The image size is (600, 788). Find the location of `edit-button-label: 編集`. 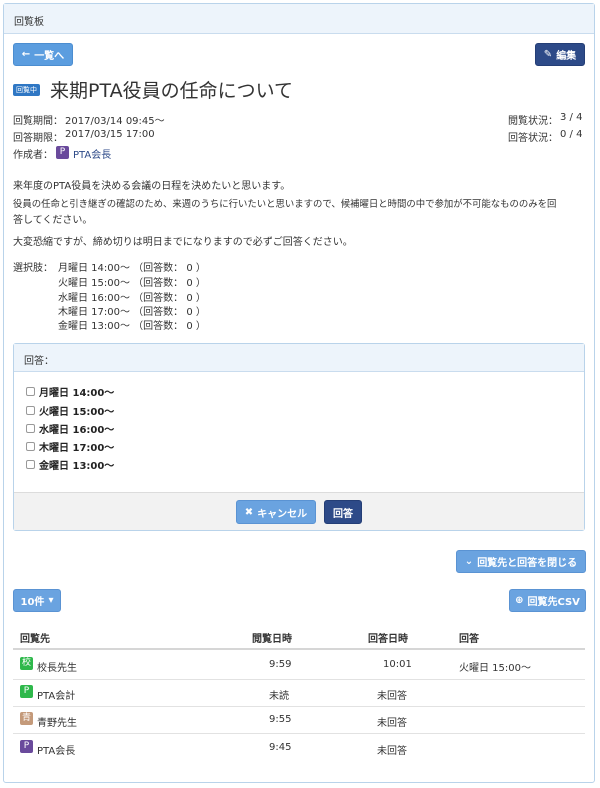

edit-button-label: 編集 is located at coordinates (566, 56).